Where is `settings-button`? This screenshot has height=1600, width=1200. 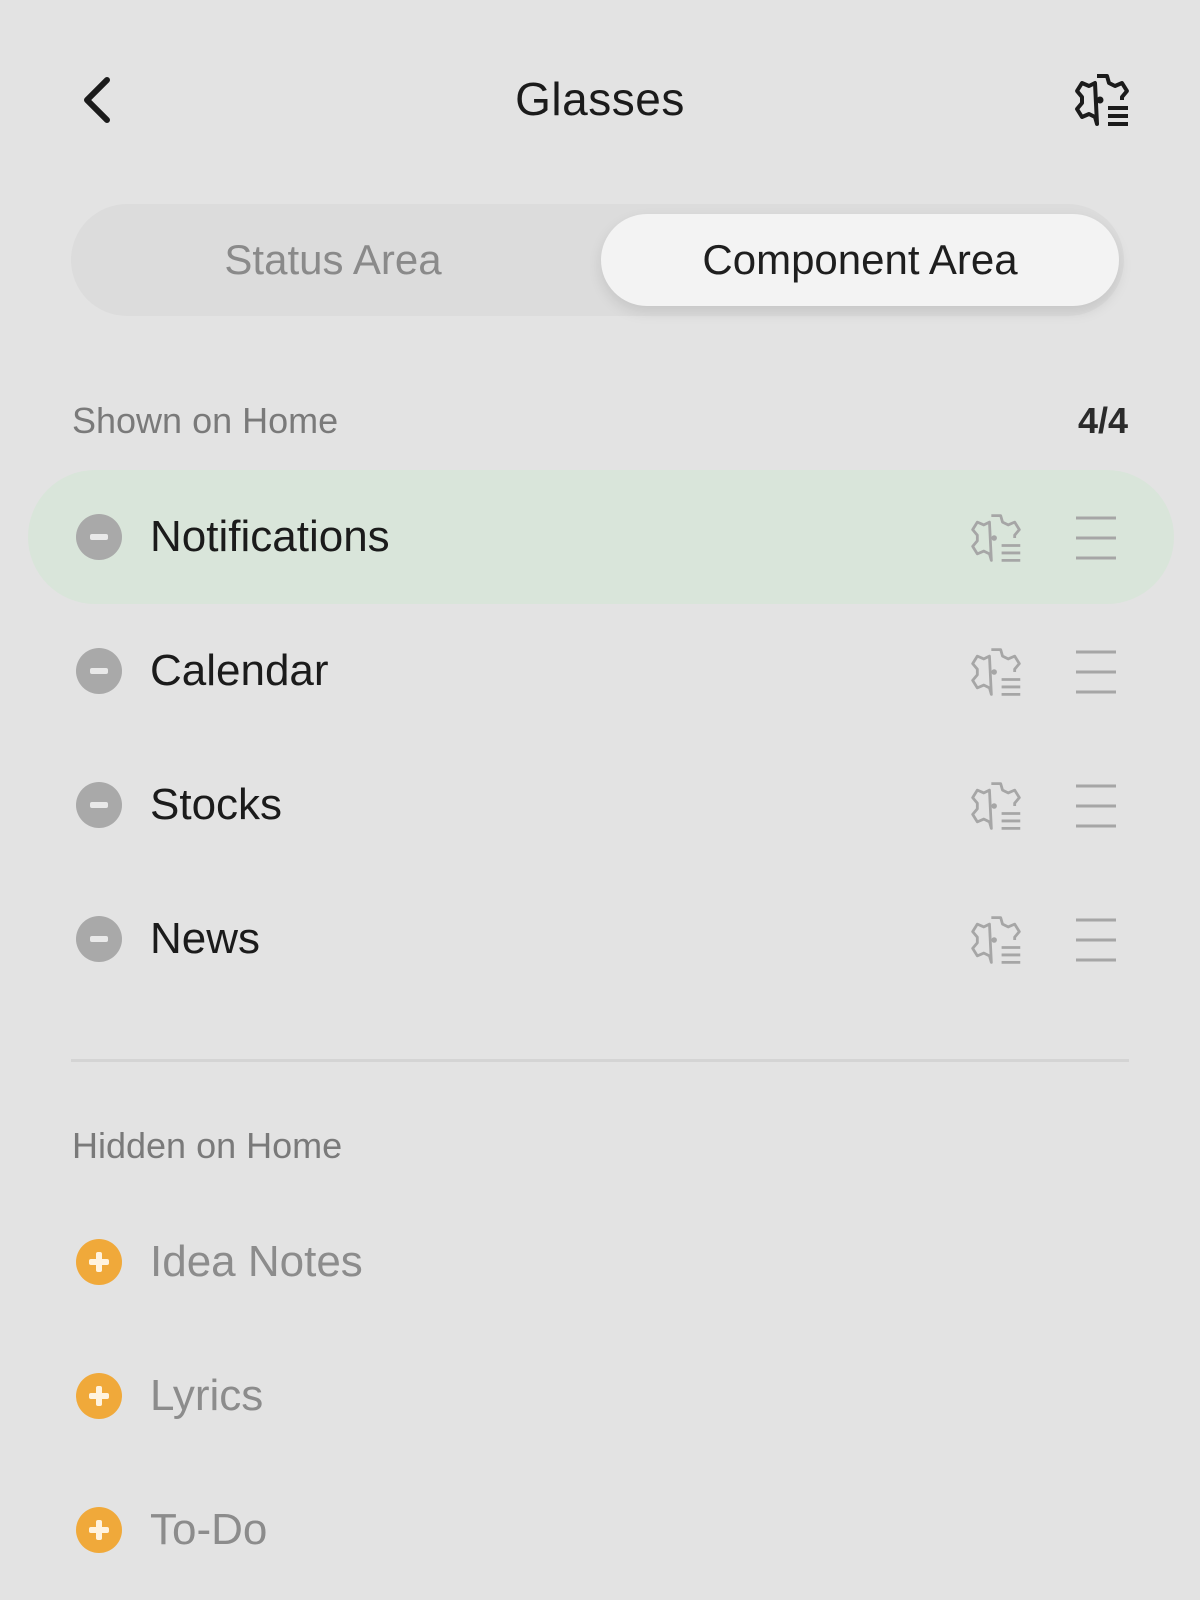 settings-button is located at coordinates (1102, 100).